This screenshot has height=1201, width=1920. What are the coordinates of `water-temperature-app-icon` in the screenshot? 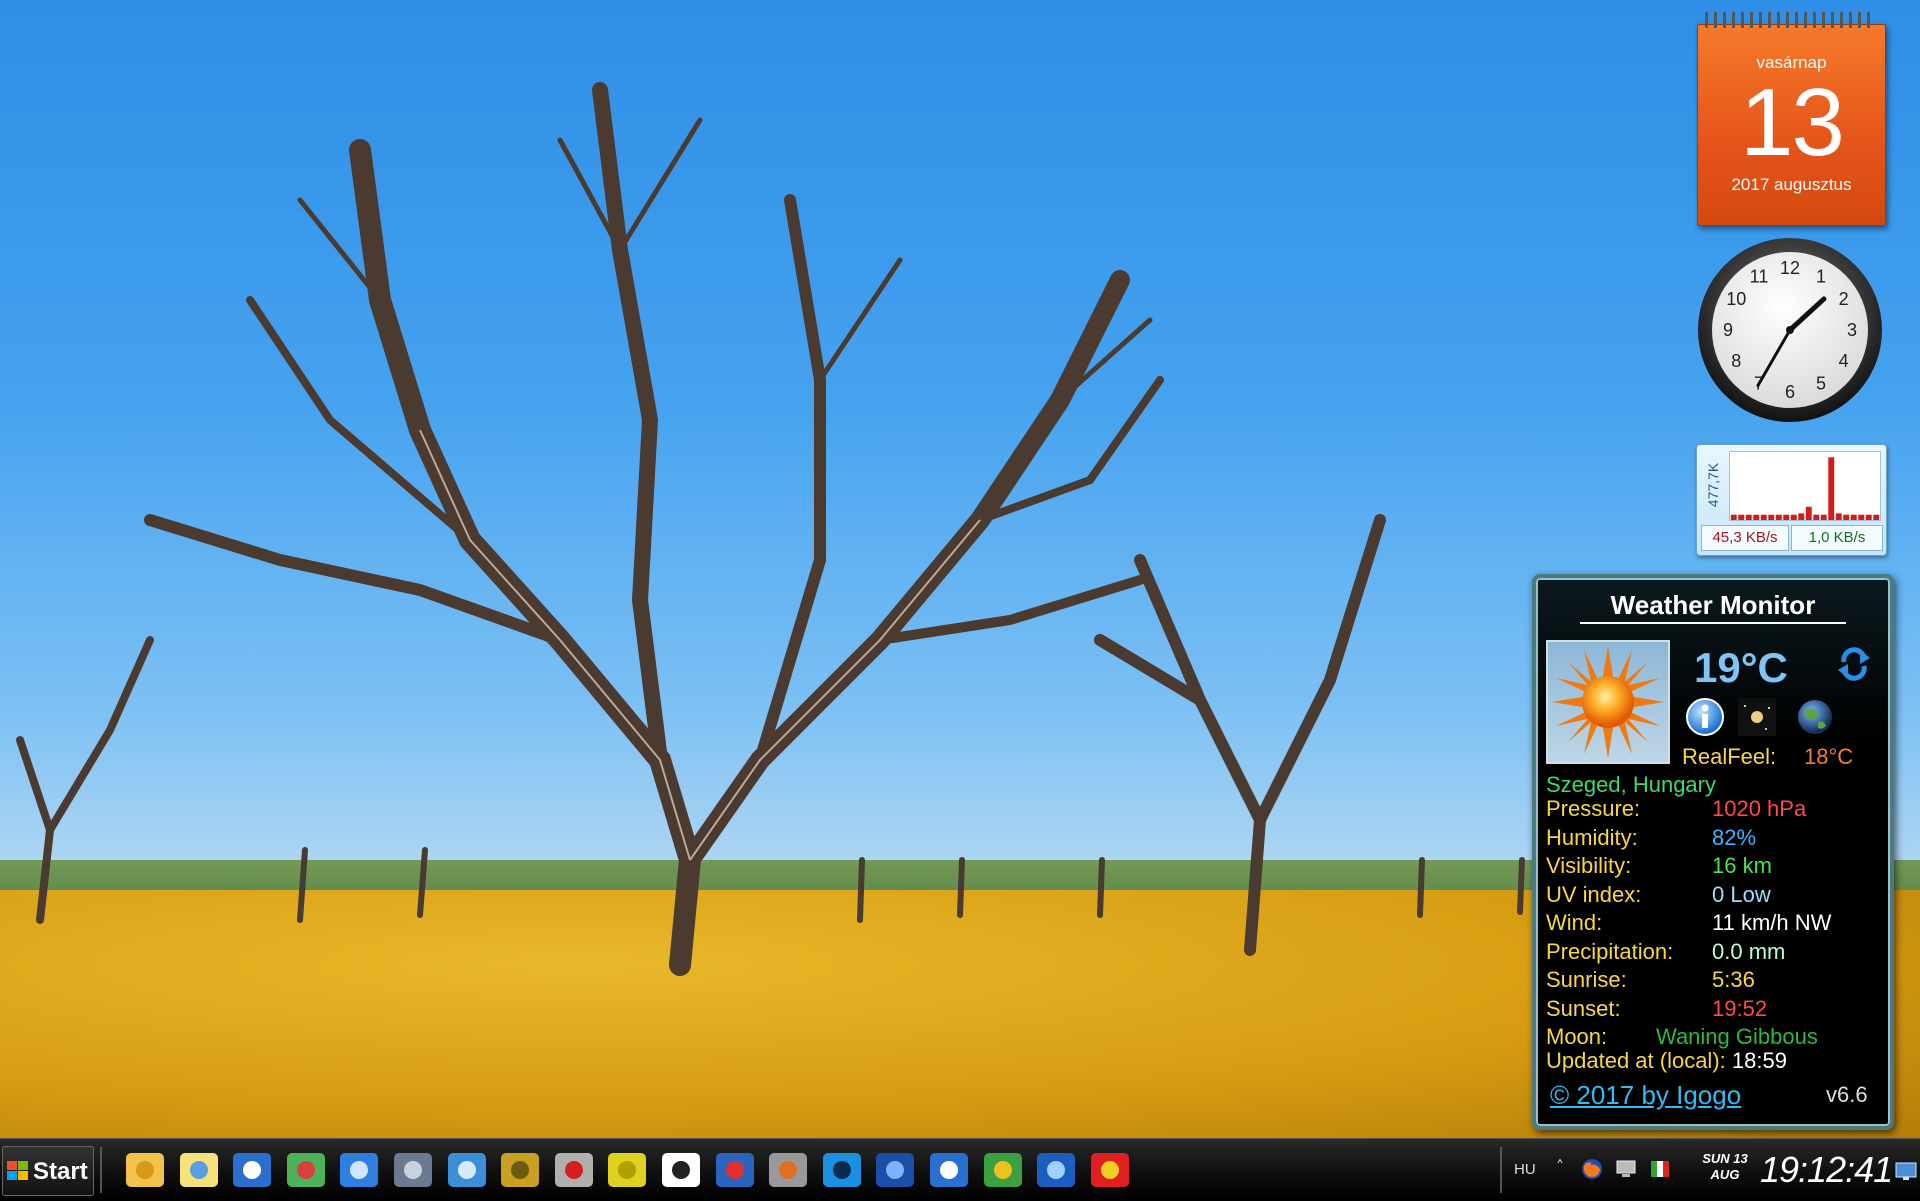 It's located at (306, 1170).